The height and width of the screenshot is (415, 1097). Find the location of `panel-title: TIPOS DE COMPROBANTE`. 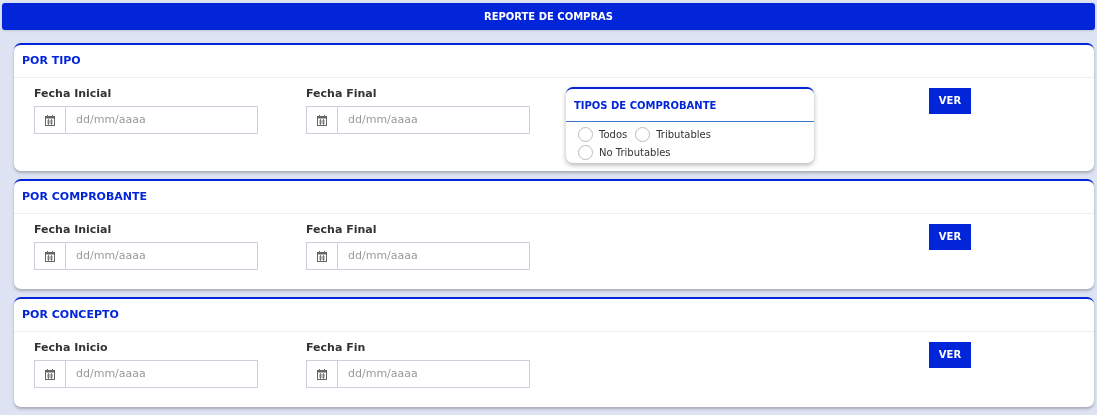

panel-title: TIPOS DE COMPROBANTE is located at coordinates (645, 105).